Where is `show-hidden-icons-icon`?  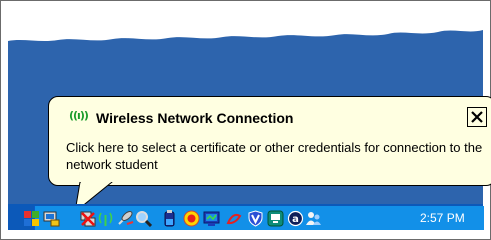
show-hidden-icons-icon is located at coordinates (31, 218).